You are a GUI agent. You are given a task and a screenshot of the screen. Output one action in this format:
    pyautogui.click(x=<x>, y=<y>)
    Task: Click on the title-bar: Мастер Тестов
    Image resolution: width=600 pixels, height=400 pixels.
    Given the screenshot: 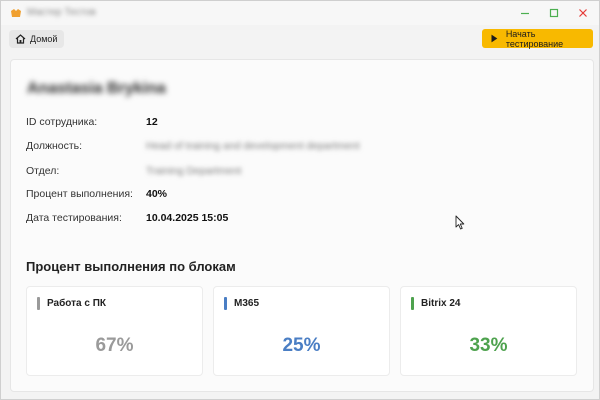 What is the action you would take?
    pyautogui.click(x=300, y=13)
    